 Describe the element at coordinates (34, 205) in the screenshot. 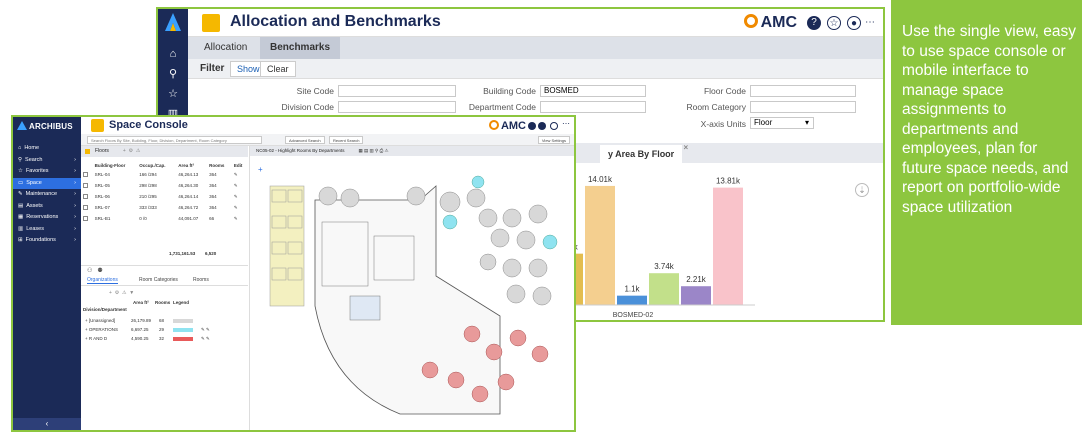

I see `sidebar-item-label: Assets` at that location.